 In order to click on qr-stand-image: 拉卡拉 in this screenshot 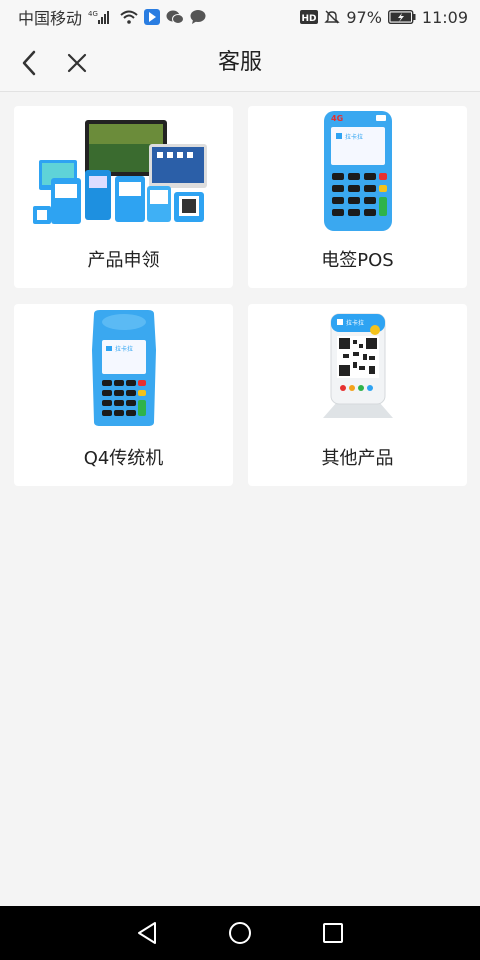, I will do `click(357, 369)`.